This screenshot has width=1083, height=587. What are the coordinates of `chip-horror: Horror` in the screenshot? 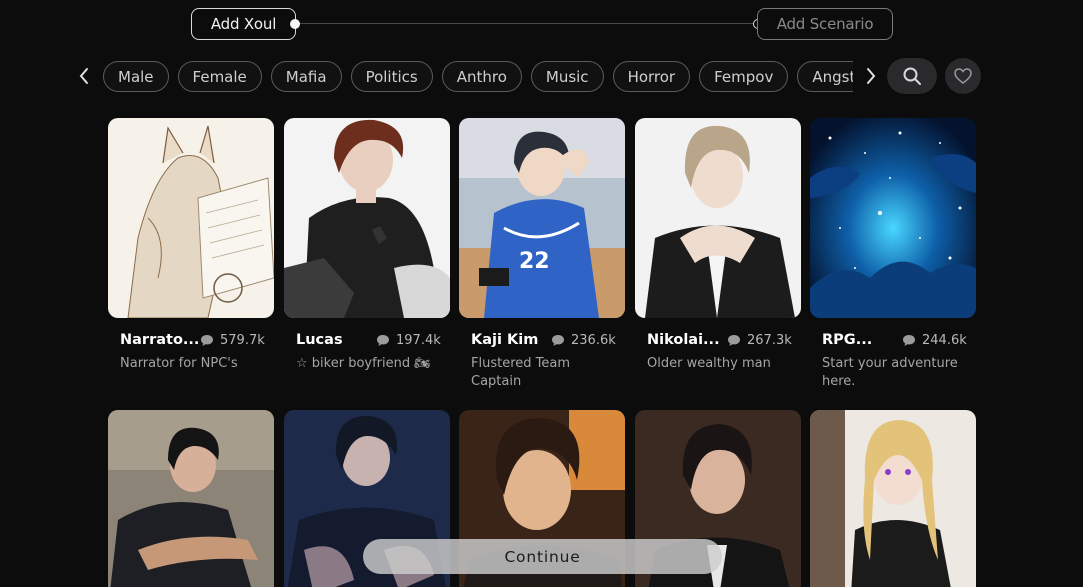 It's located at (651, 76).